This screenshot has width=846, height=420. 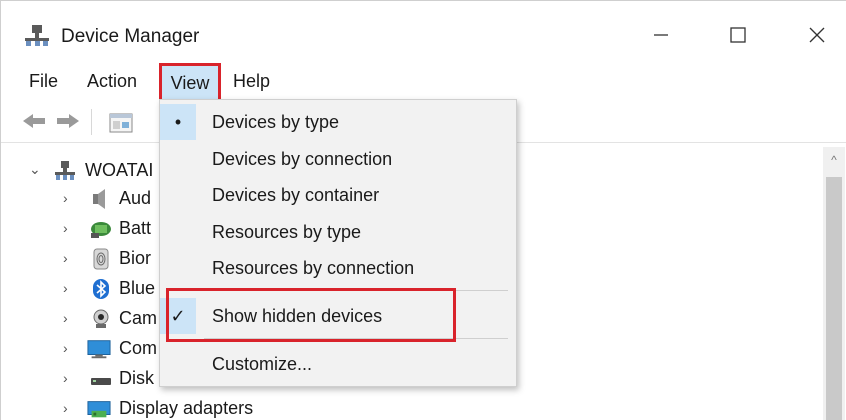 I want to click on minimize-icon, so click(x=661, y=35).